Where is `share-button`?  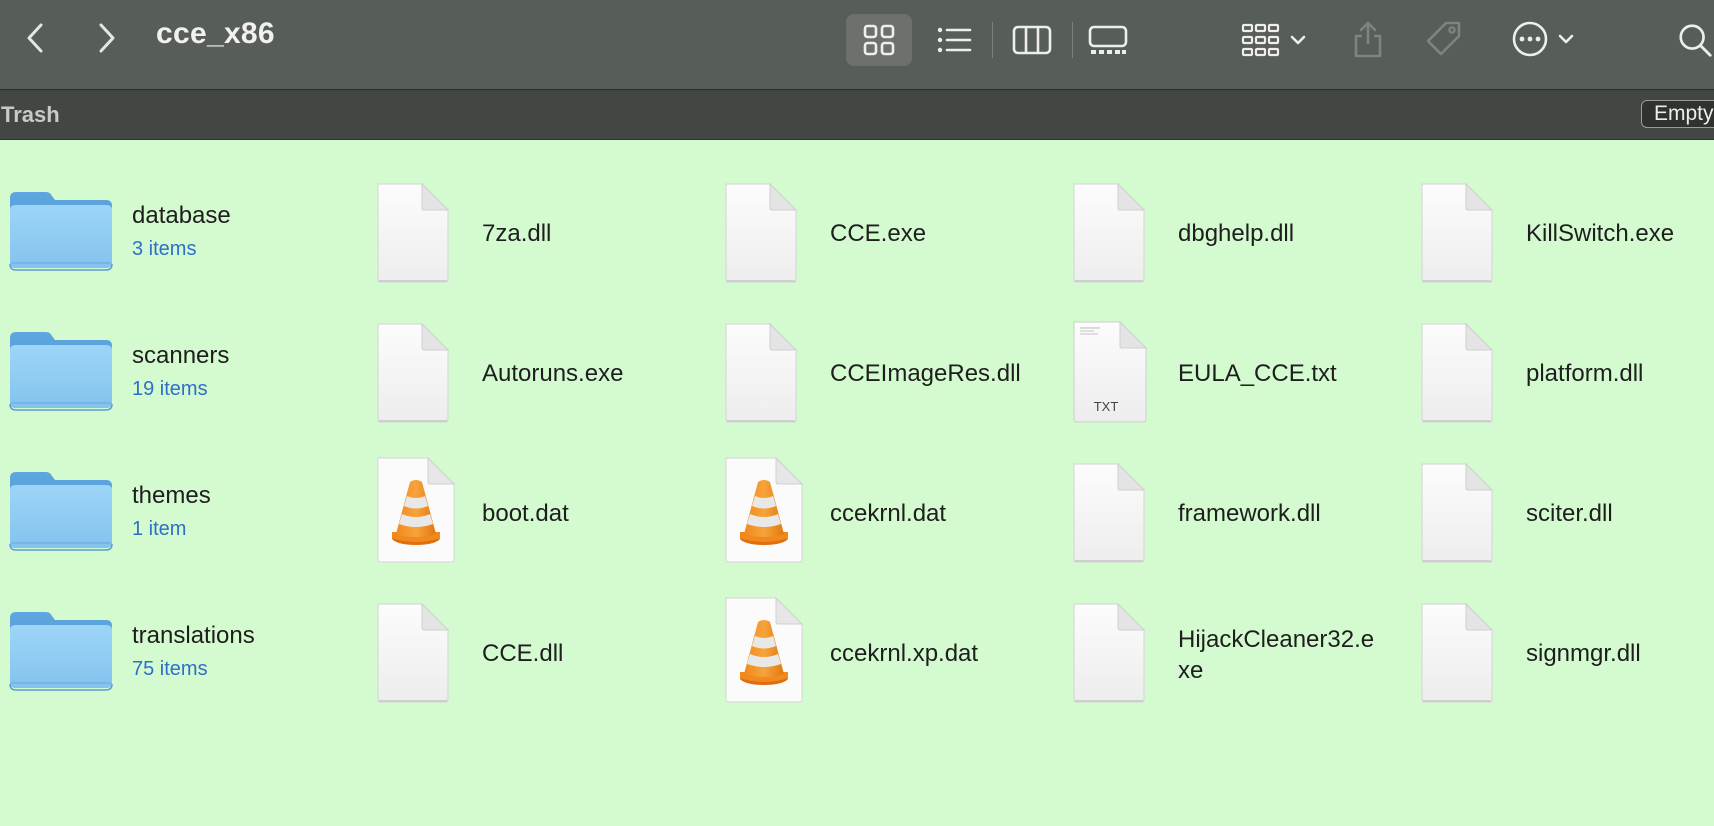
share-button is located at coordinates (1368, 39).